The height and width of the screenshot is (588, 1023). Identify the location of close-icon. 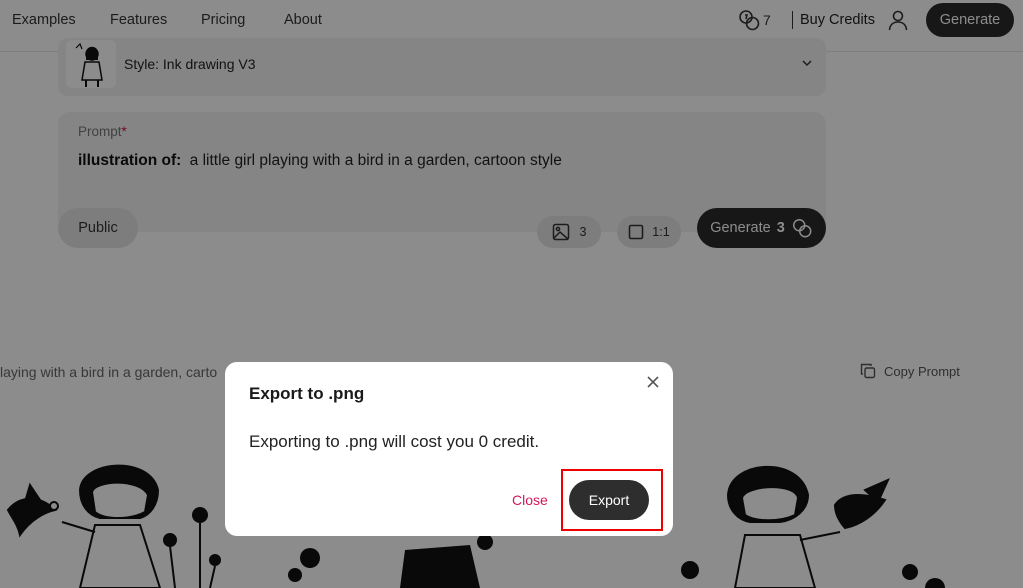
(653, 382).